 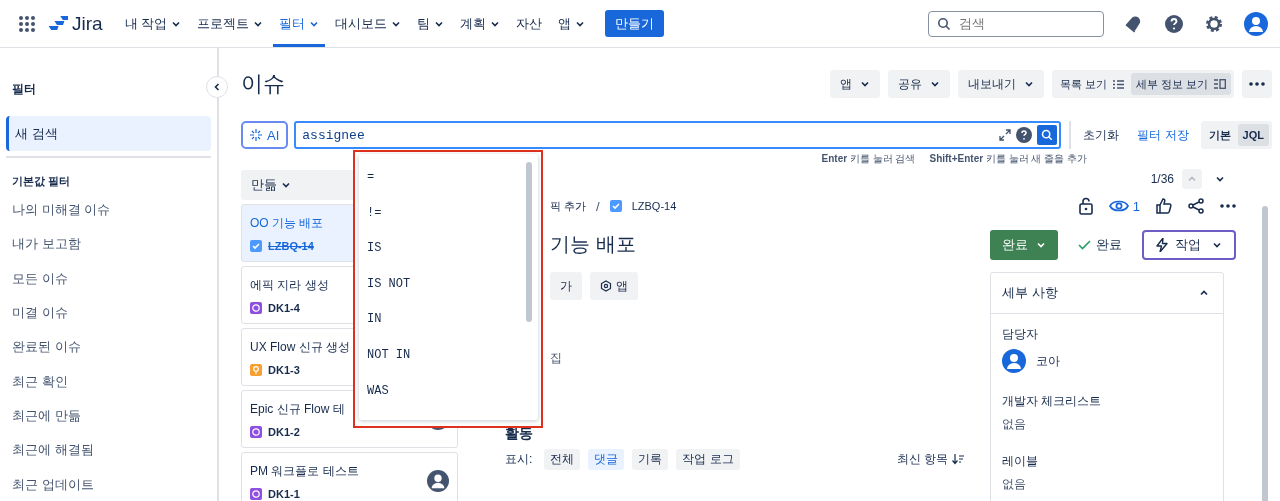 I want to click on page-title: 이슈, so click(x=263, y=84).